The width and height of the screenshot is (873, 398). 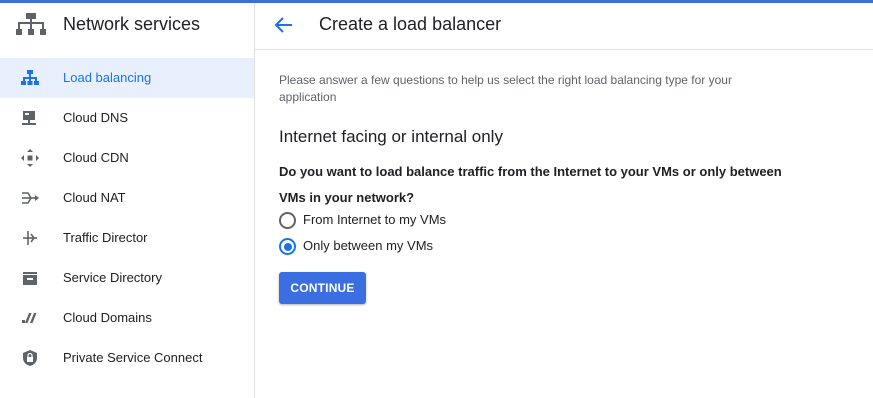 I want to click on radio-label: From Internet to my VMs, so click(x=375, y=219).